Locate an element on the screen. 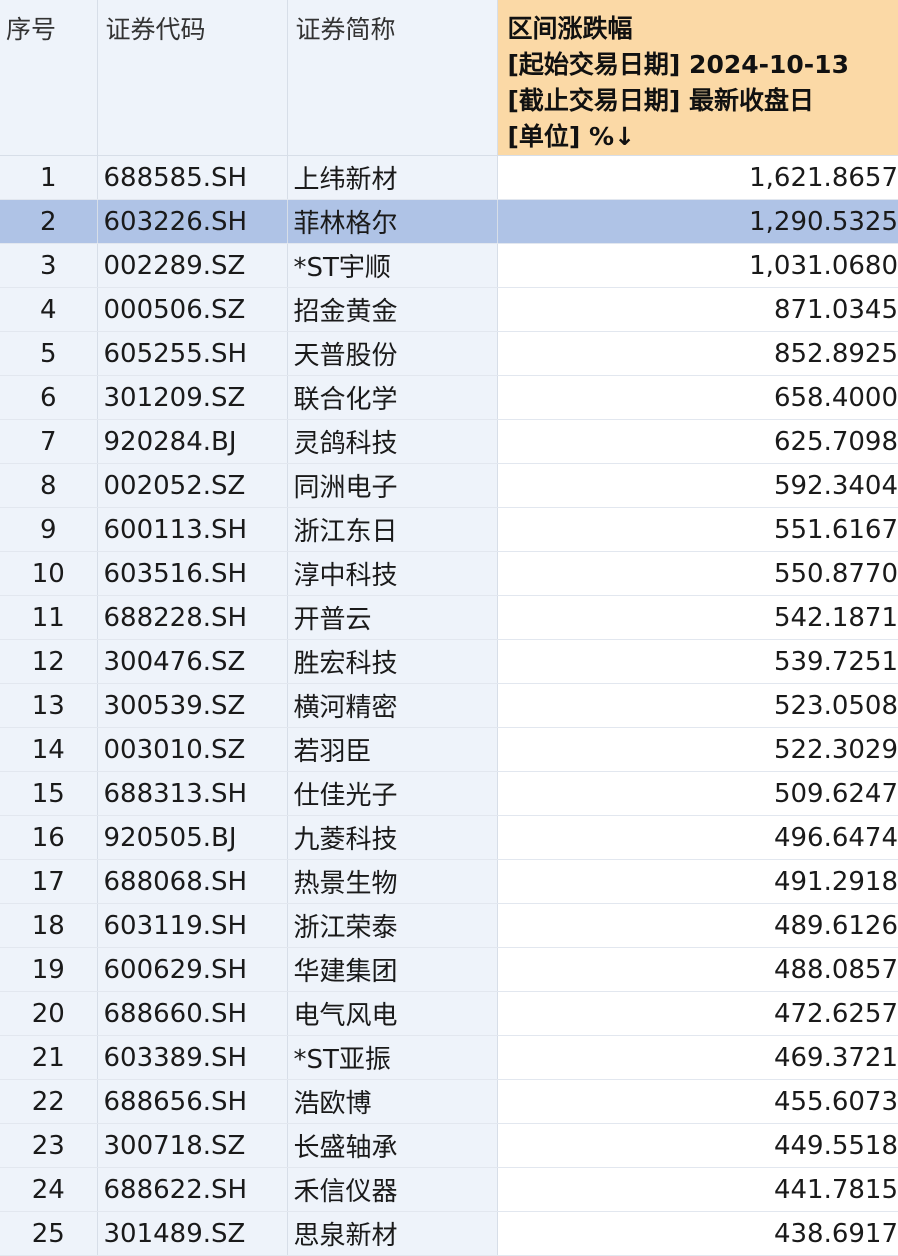  security-name-cell: 开普云 is located at coordinates (392, 618).